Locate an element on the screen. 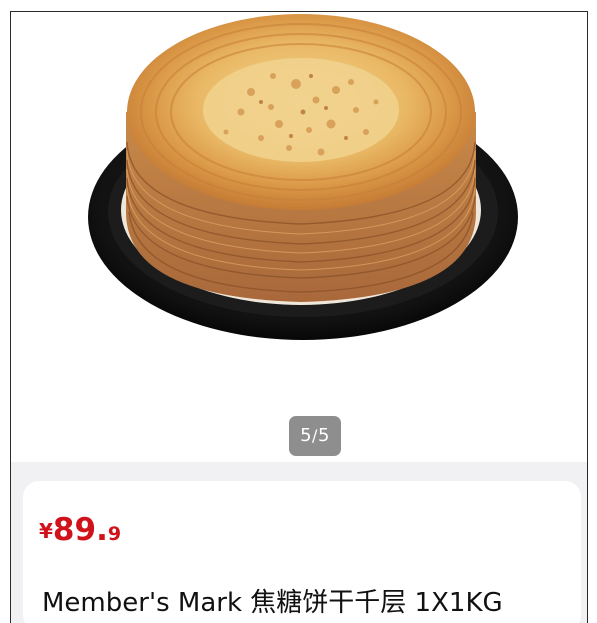 This screenshot has width=597, height=623. price-integer: 89 is located at coordinates (74, 530).